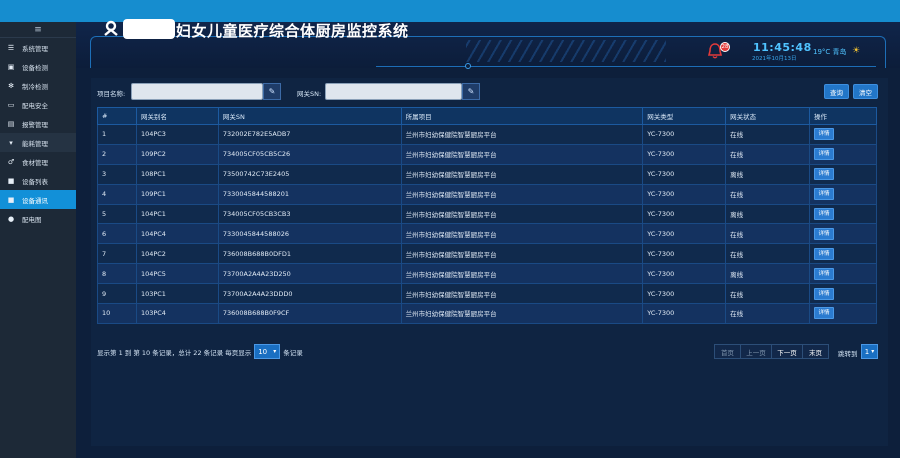  What do you see at coordinates (117, 116) in the screenshot?
I see `column-header: #` at bounding box center [117, 116].